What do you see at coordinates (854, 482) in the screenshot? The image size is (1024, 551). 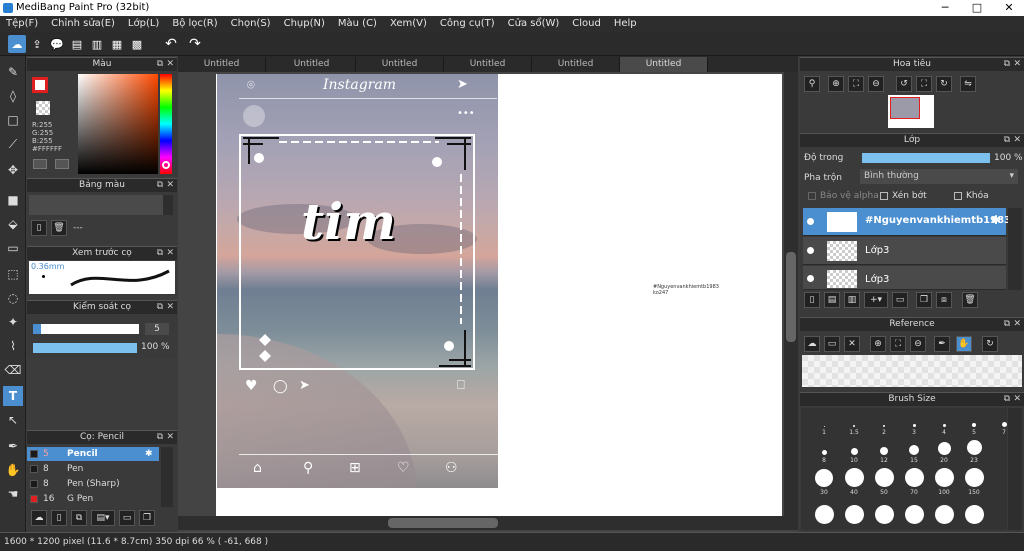 I see `brush-size-option: 40` at bounding box center [854, 482].